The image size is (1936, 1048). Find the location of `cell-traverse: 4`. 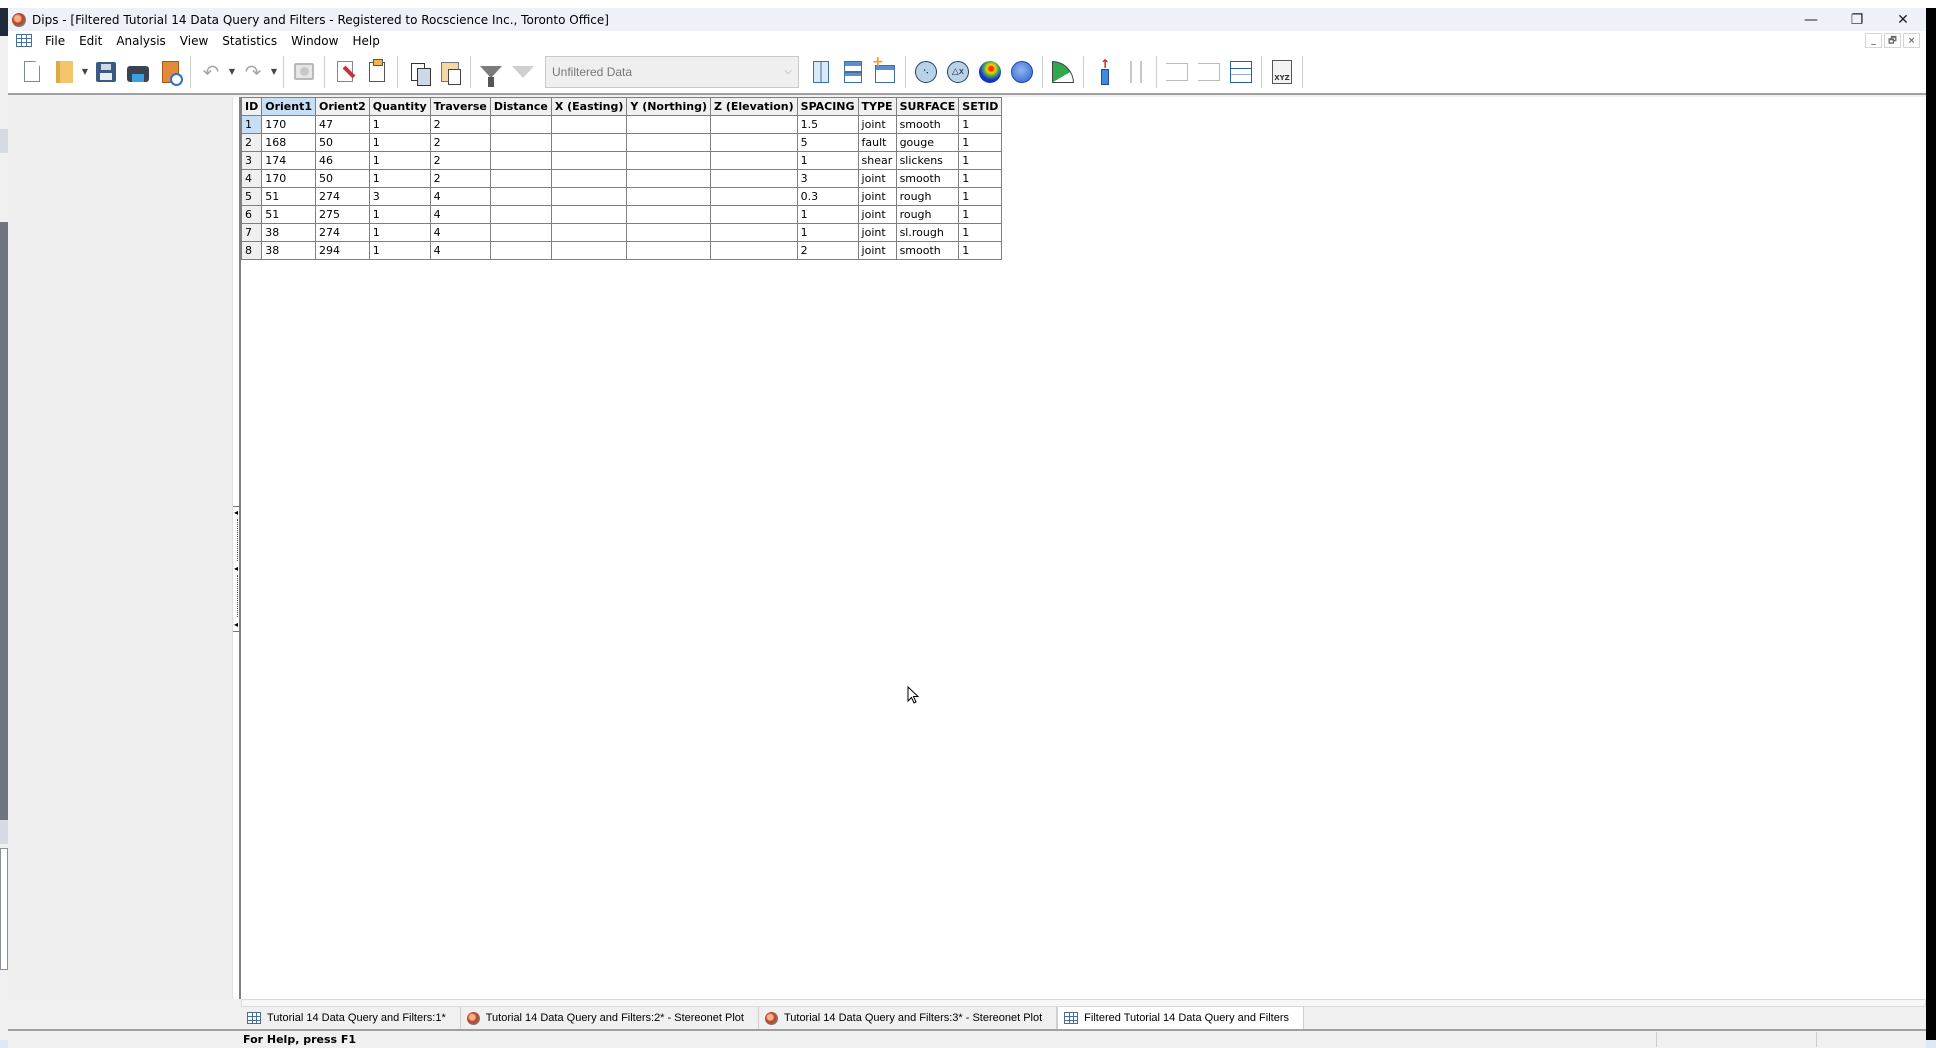

cell-traverse: 4 is located at coordinates (460, 232).